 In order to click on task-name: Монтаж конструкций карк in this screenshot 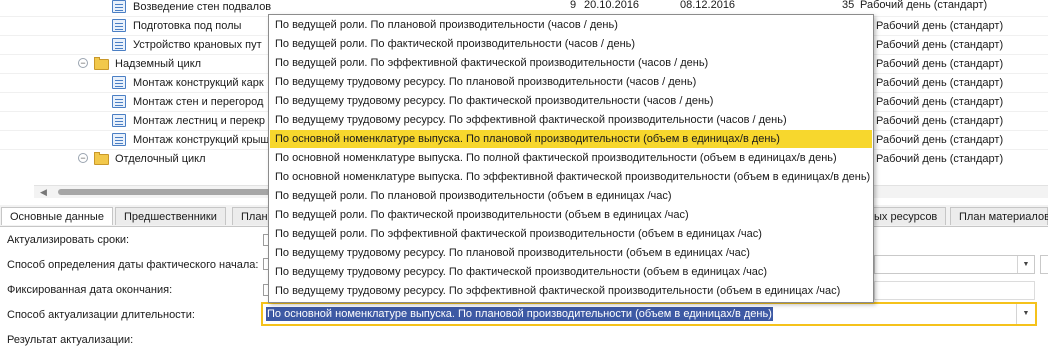, I will do `click(198, 83)`.